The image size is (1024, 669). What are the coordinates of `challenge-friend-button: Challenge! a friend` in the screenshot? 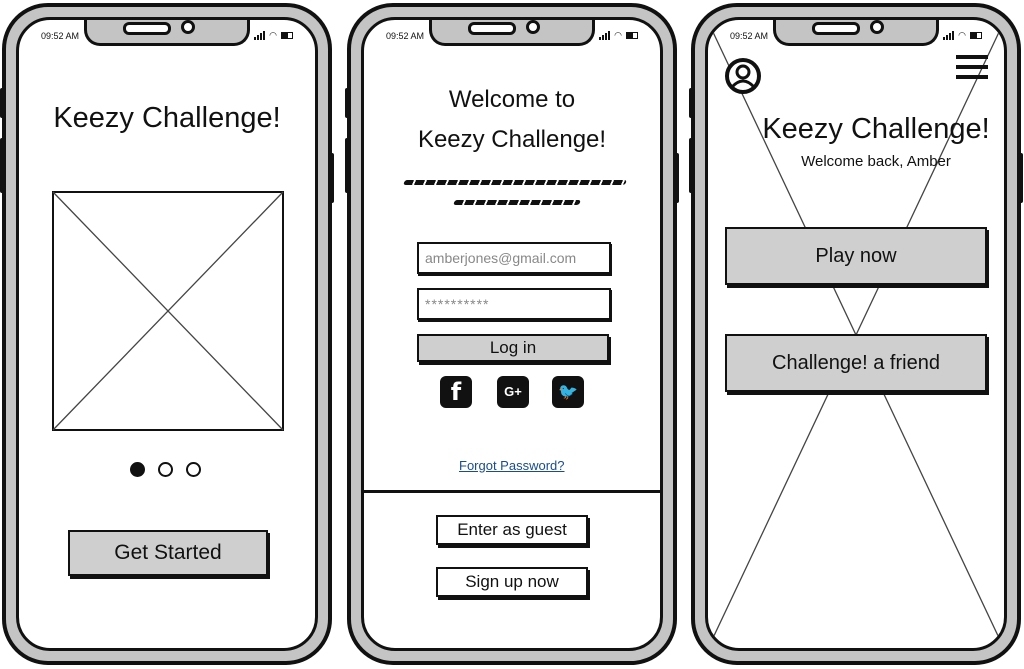 It's located at (856, 363).